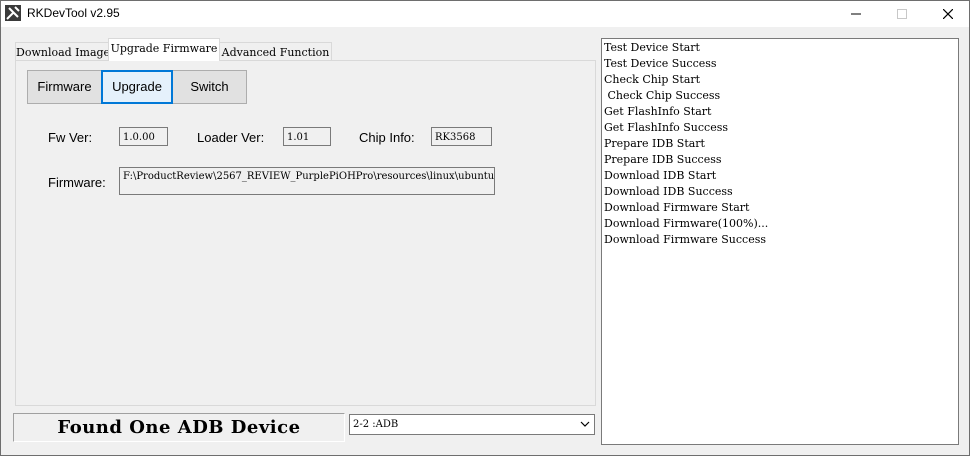 The image size is (970, 456). What do you see at coordinates (64, 87) in the screenshot?
I see `firmware-button: Firmware` at bounding box center [64, 87].